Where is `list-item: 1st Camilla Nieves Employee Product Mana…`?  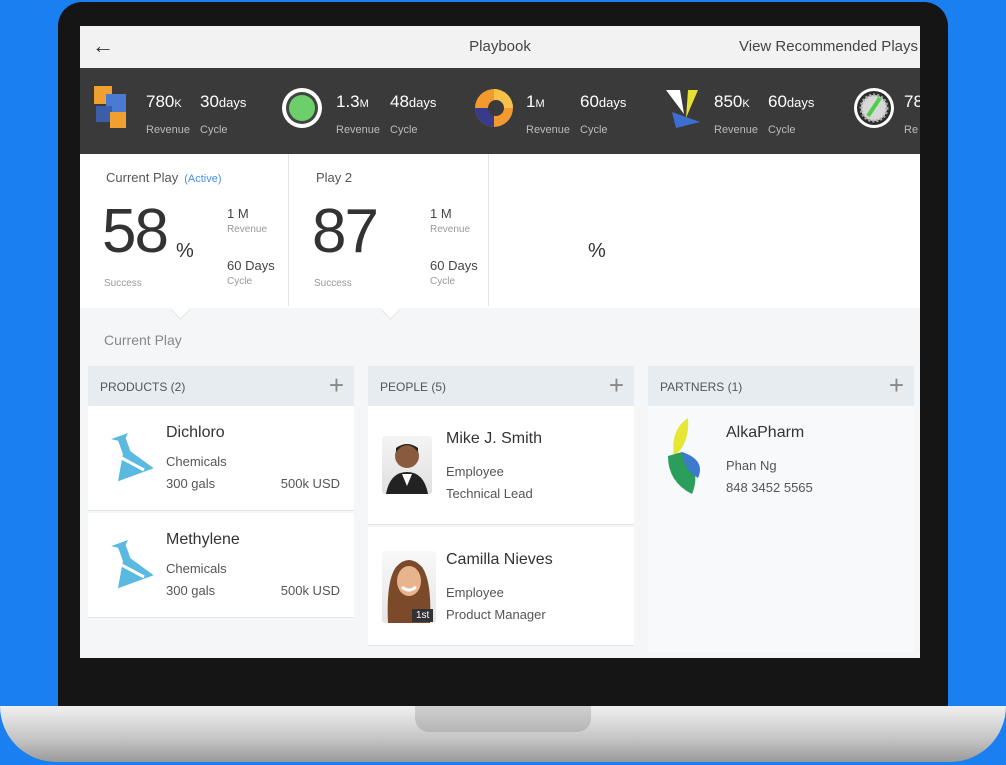 list-item: 1st Camilla Nieves Employee Product Mana… is located at coordinates (501, 586).